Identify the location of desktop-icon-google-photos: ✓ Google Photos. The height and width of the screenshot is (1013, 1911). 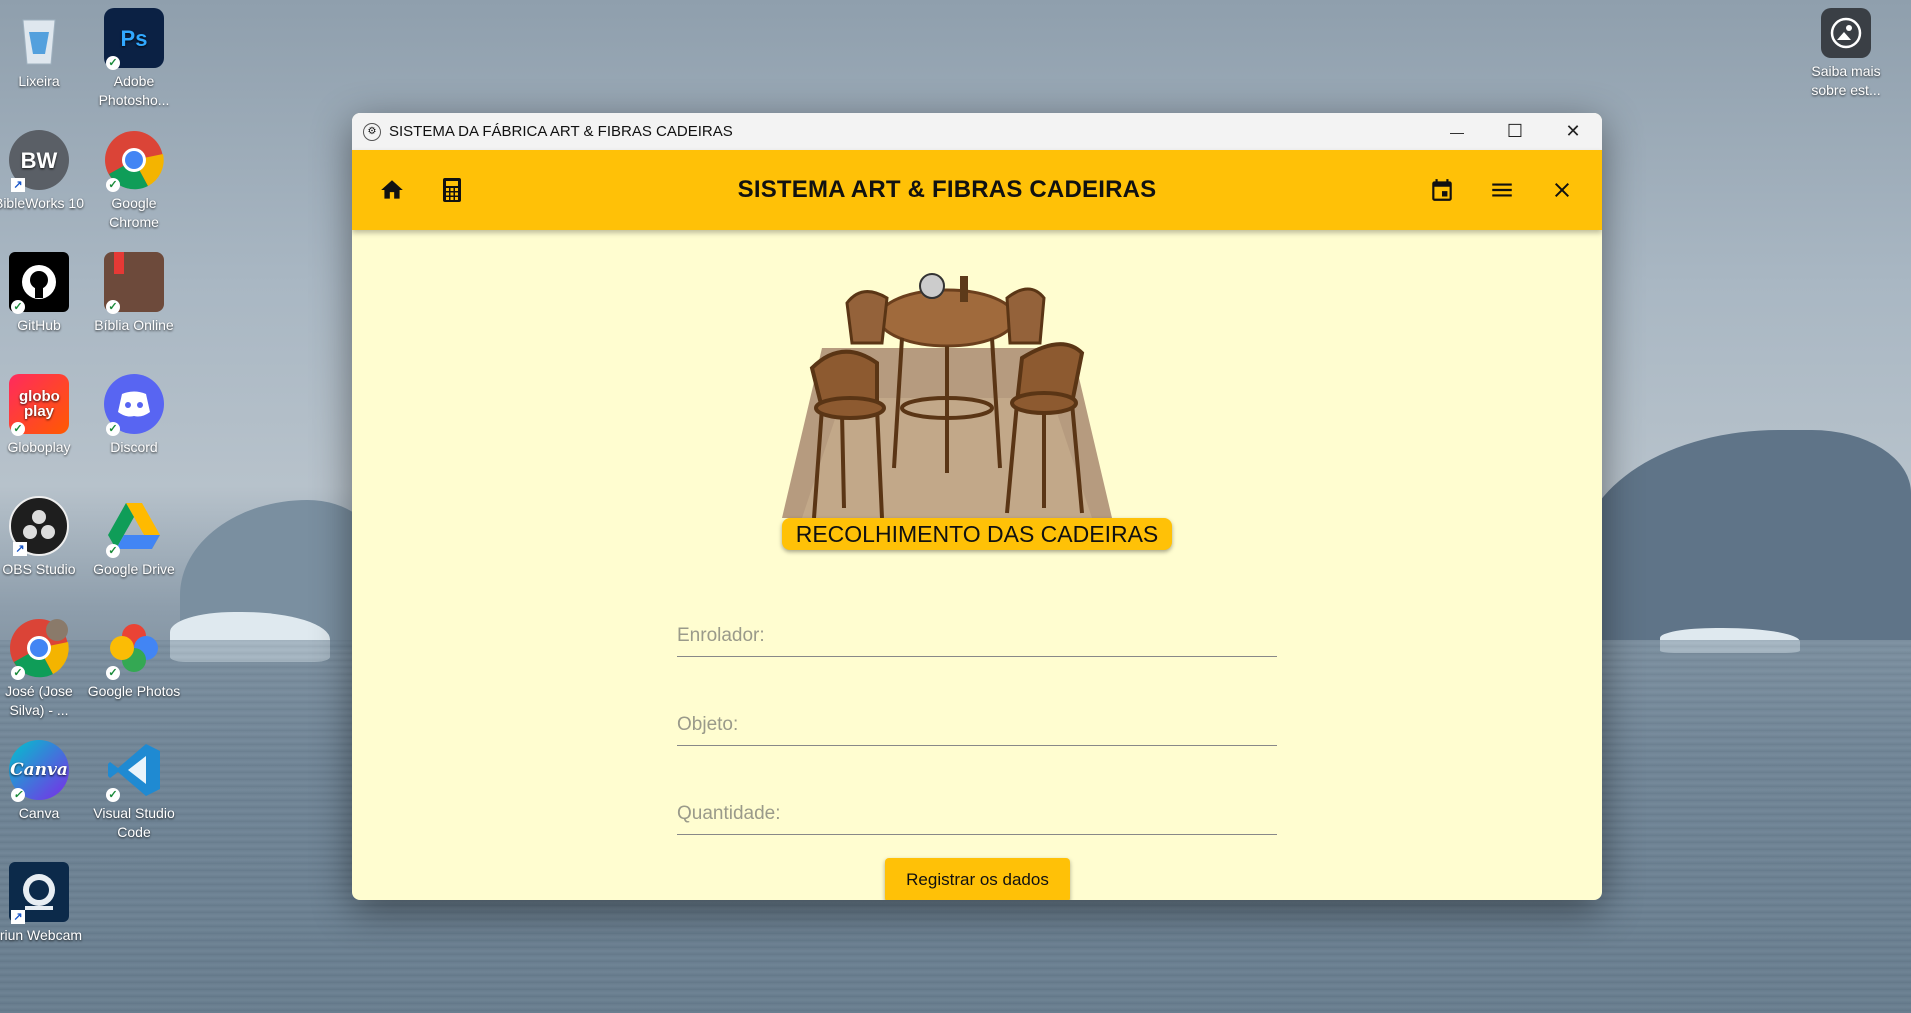
(134, 659).